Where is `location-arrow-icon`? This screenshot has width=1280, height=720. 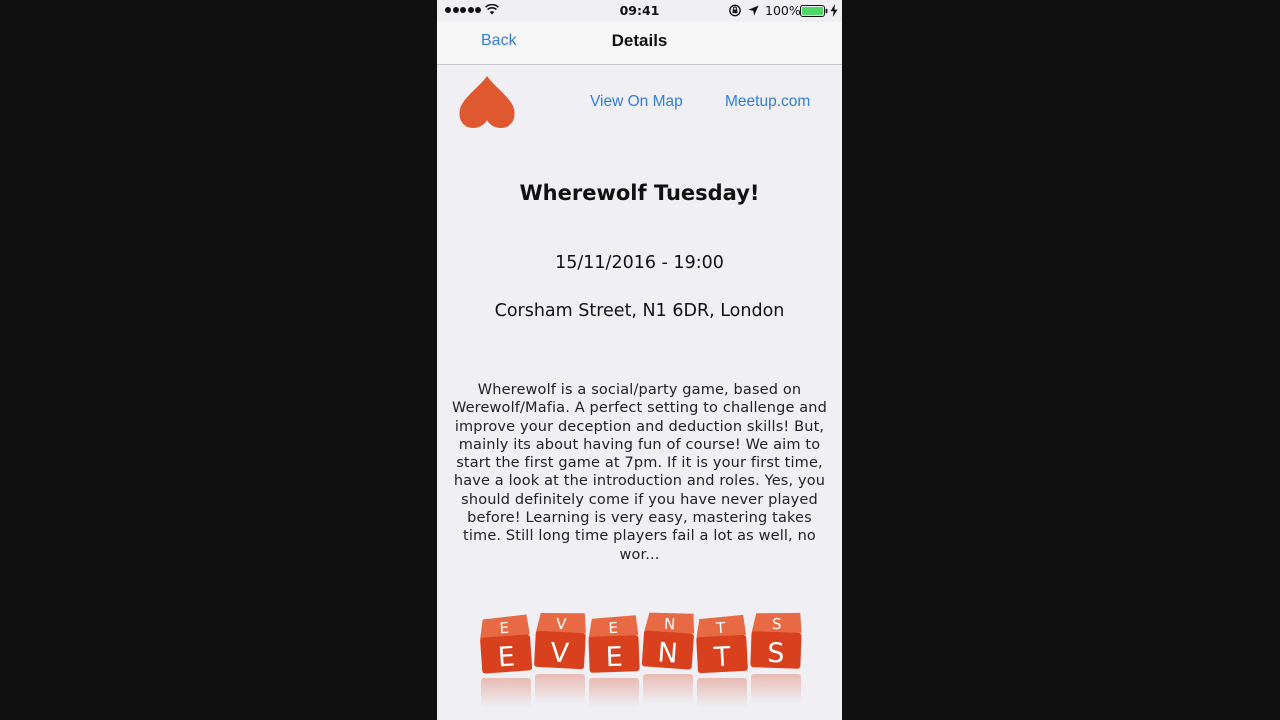
location-arrow-icon is located at coordinates (753, 10).